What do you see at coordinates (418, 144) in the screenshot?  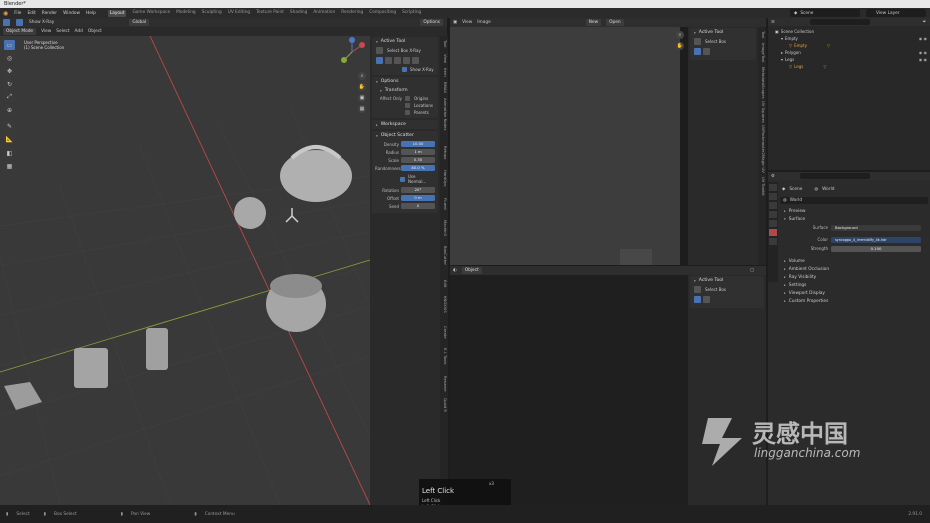 I see `density-field: 10.00` at bounding box center [418, 144].